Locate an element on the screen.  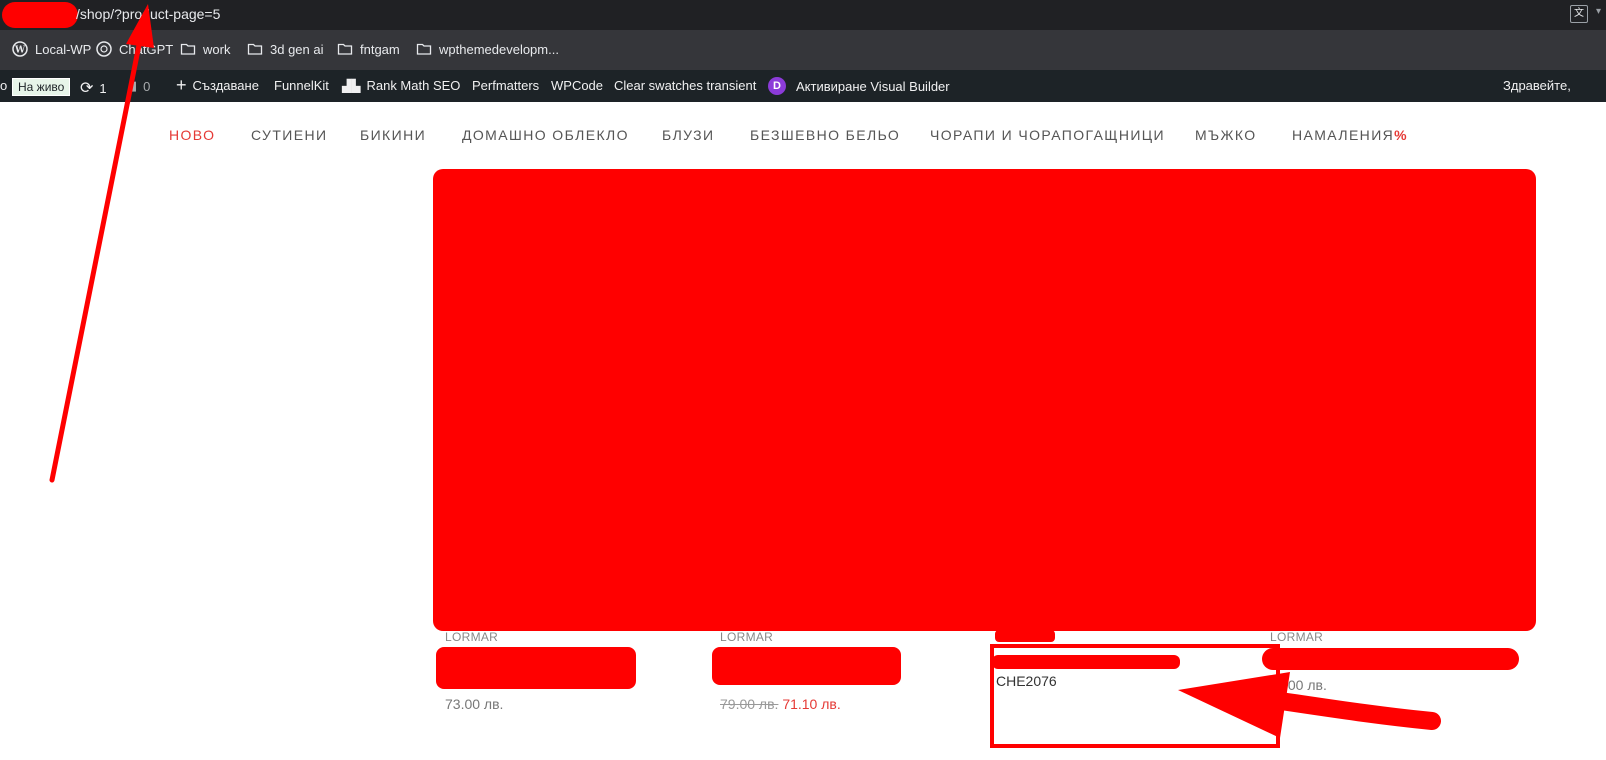
comments-count: 0 is located at coordinates (147, 86).